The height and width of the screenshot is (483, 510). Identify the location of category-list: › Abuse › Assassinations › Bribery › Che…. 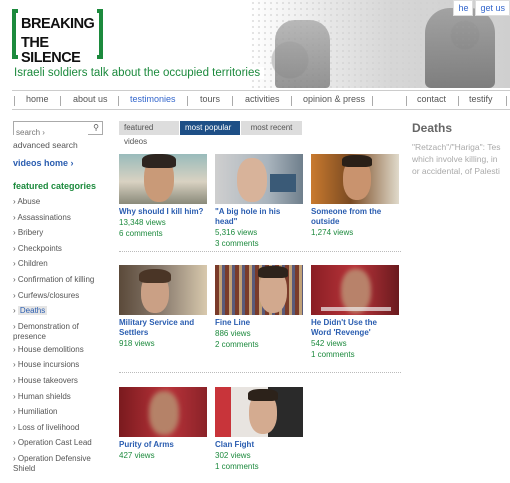
(60, 337).